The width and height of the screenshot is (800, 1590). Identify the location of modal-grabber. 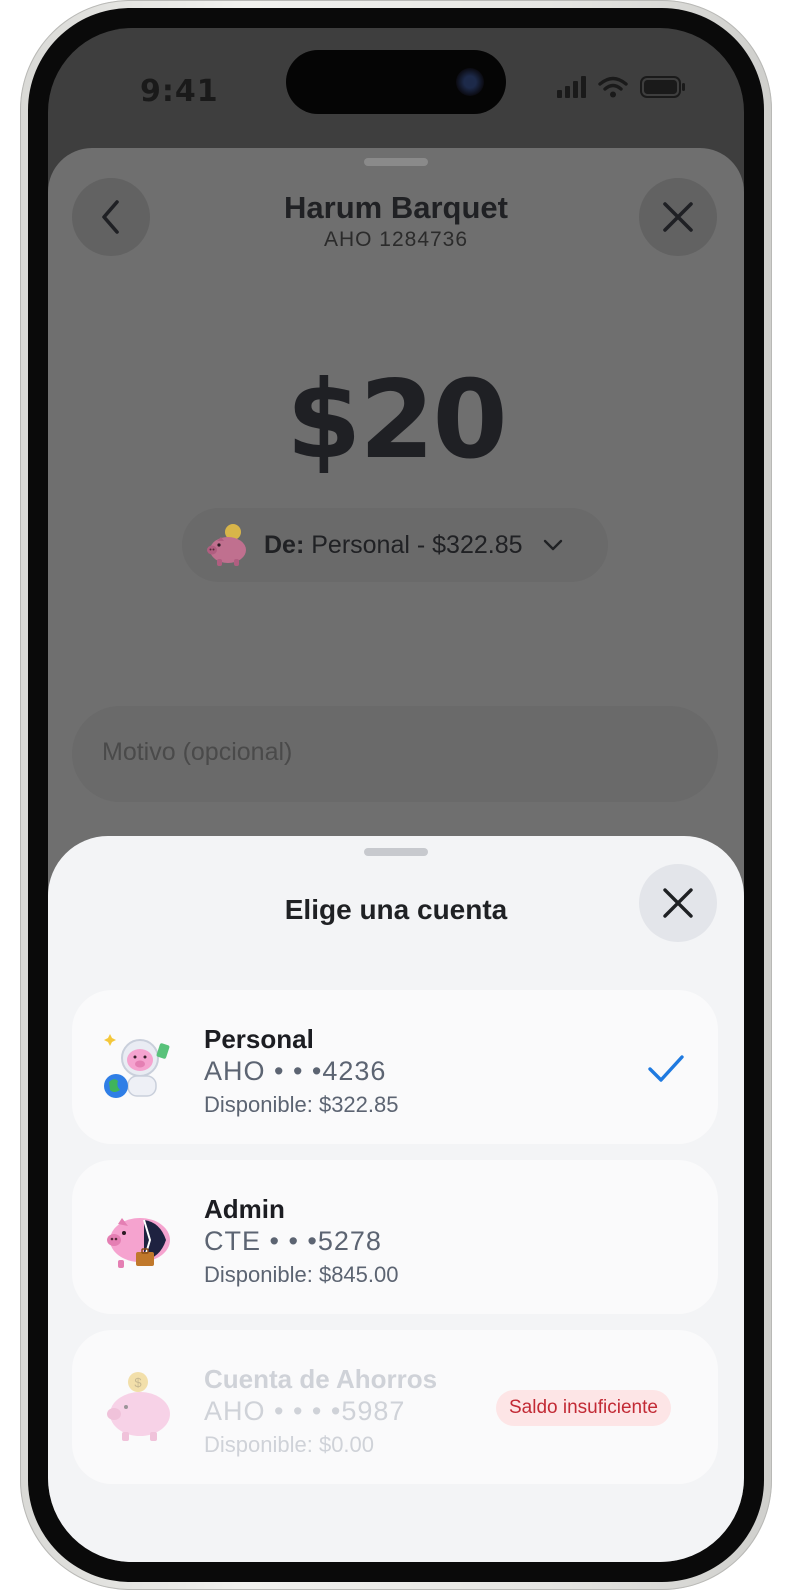
(396, 852).